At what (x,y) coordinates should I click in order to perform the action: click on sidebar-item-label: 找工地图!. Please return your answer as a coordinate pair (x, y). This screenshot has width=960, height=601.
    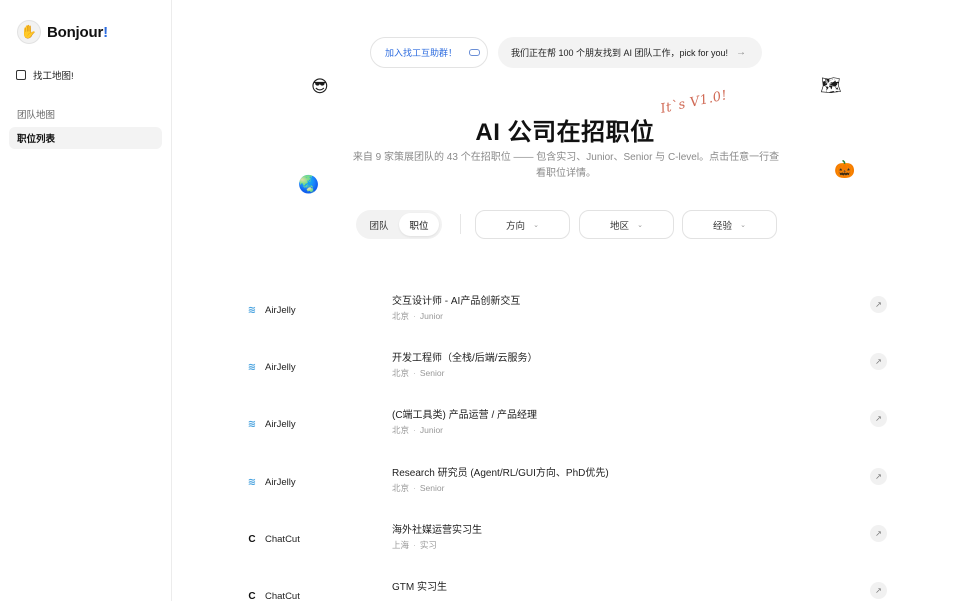
    Looking at the image, I should click on (53, 76).